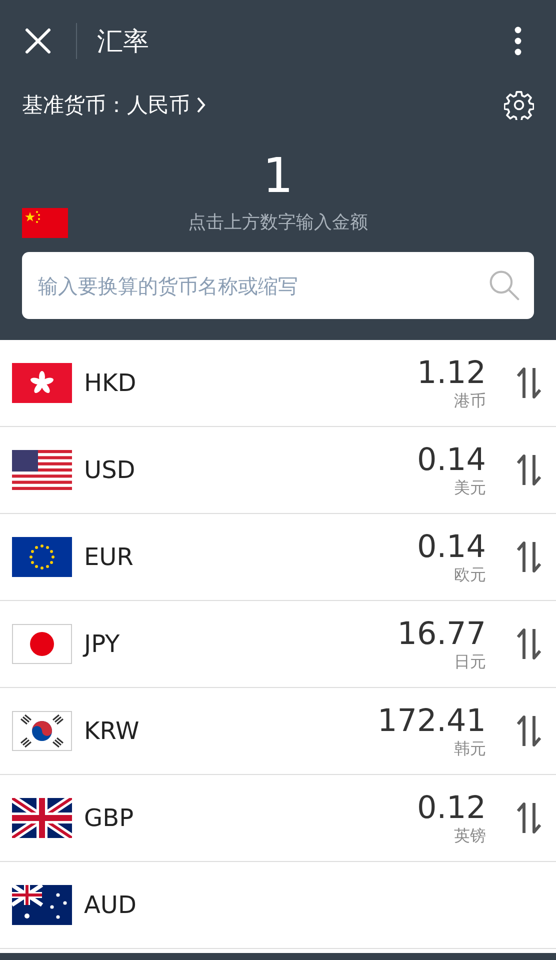 The image size is (556, 960). I want to click on amount-value: 1, so click(278, 176).